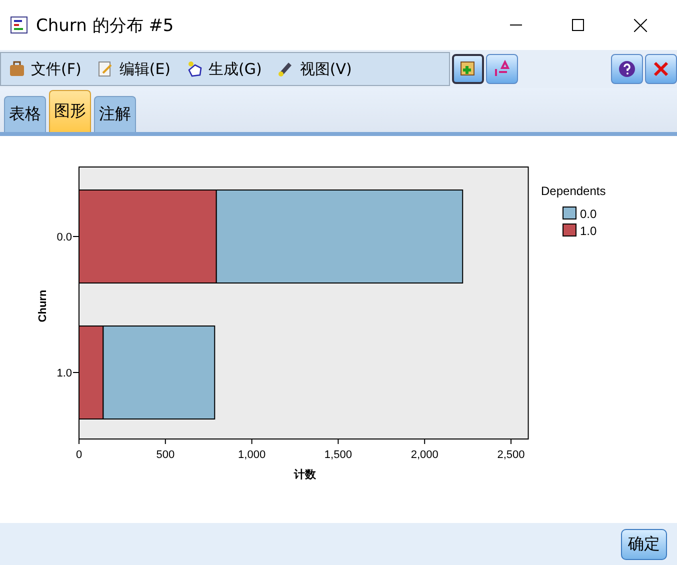 The image size is (677, 565). Describe the element at coordinates (43, 306) in the screenshot. I see `axis-title: Churn` at that location.